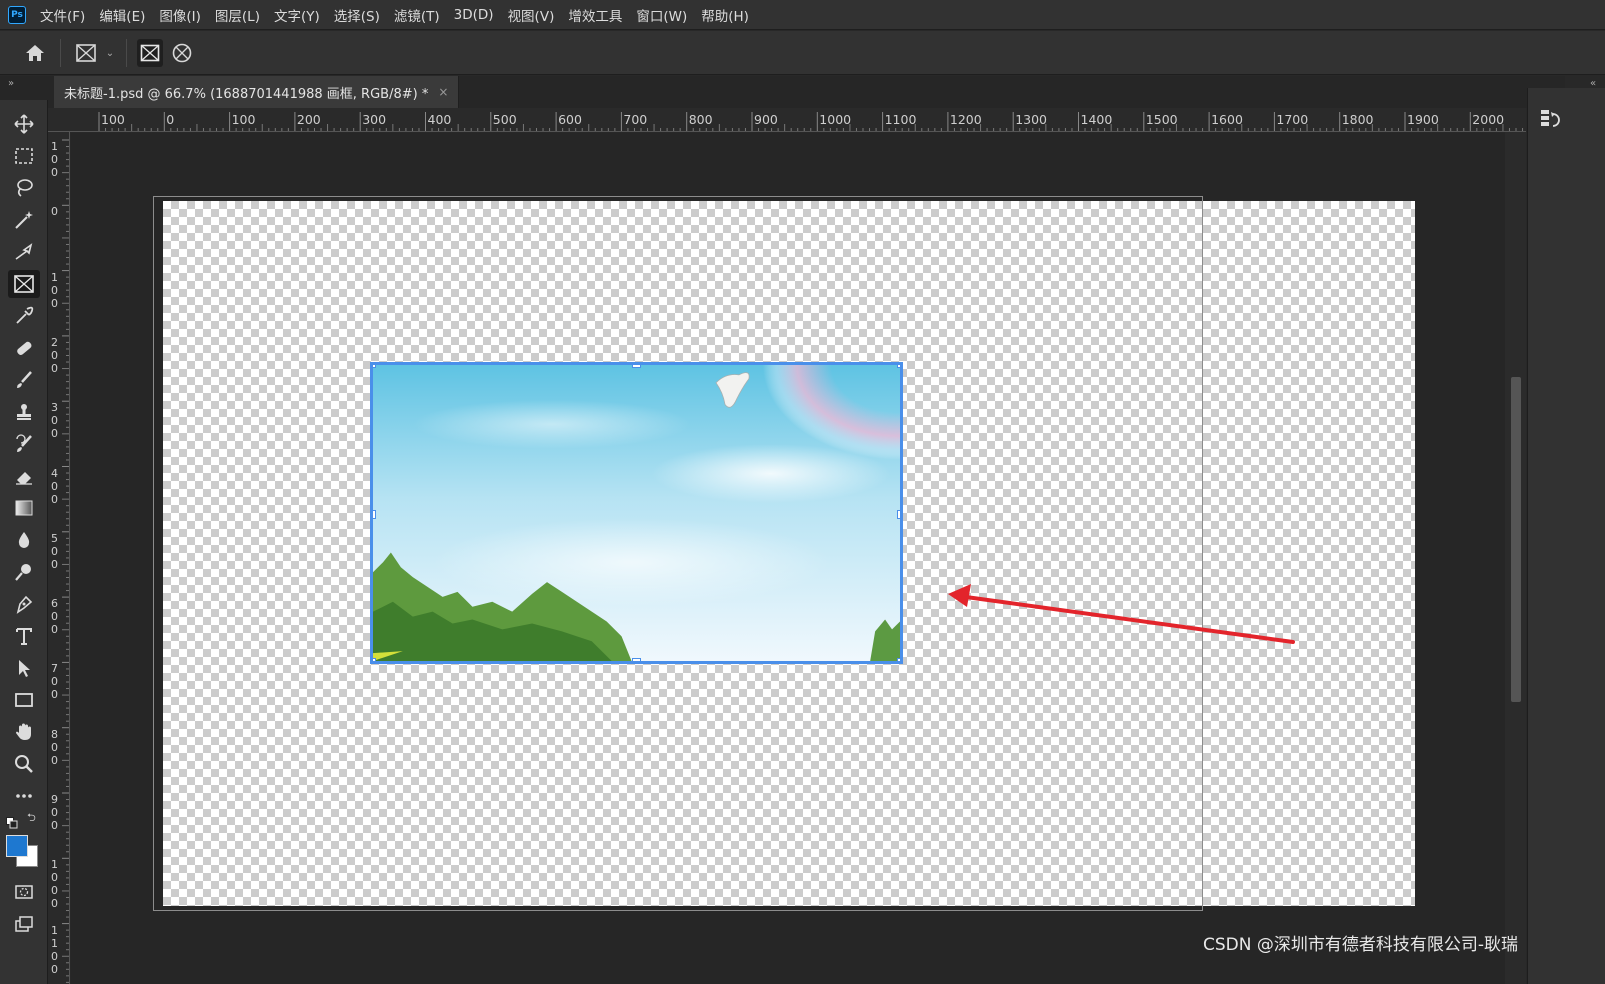 This screenshot has width=1605, height=984. I want to click on watermark-text: CSDN @深圳市有德者科技有限公司-耿瑞, so click(1361, 945).